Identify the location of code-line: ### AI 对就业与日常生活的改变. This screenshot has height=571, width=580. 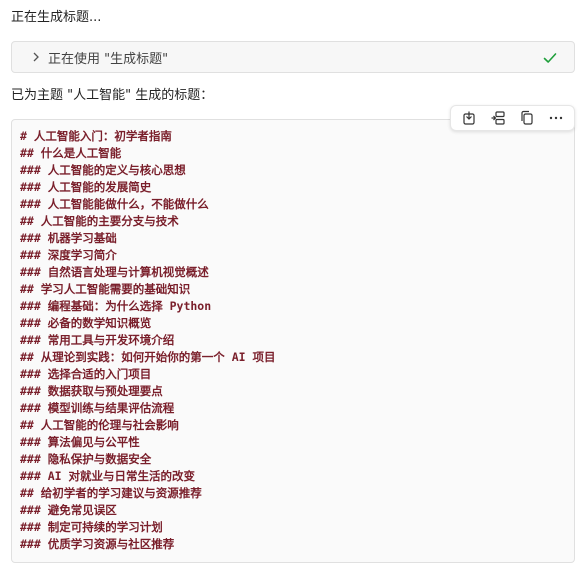
(107, 476).